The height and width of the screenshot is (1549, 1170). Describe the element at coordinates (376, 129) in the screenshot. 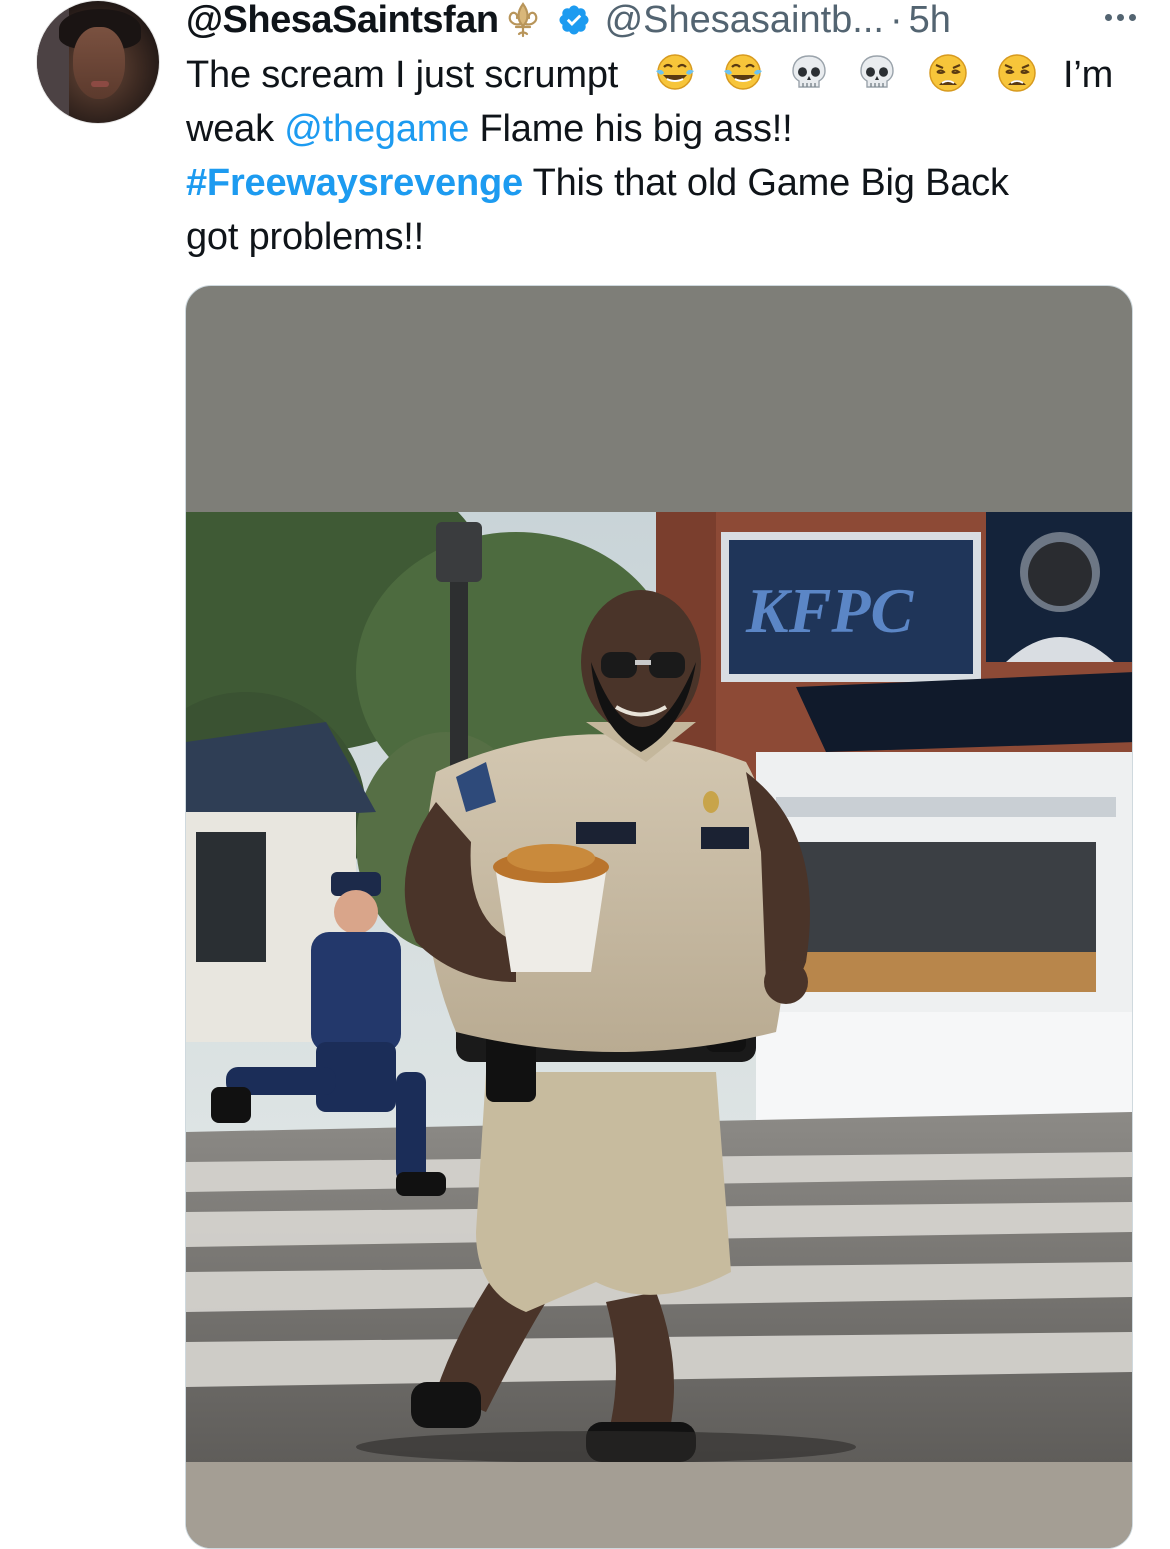

I see `mention-link: @thegame` at that location.